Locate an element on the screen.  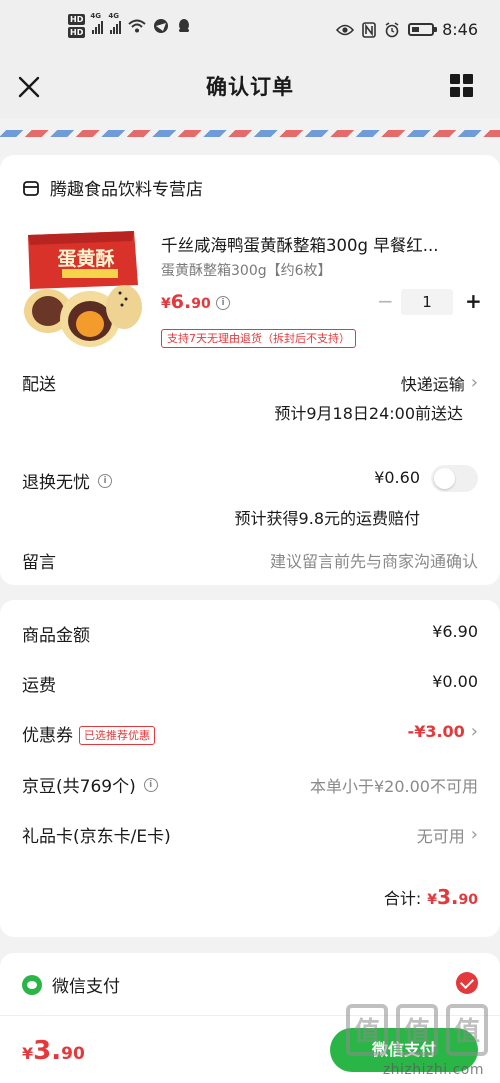
payment-method-row: 微信支付 is located at coordinates (71, 984).